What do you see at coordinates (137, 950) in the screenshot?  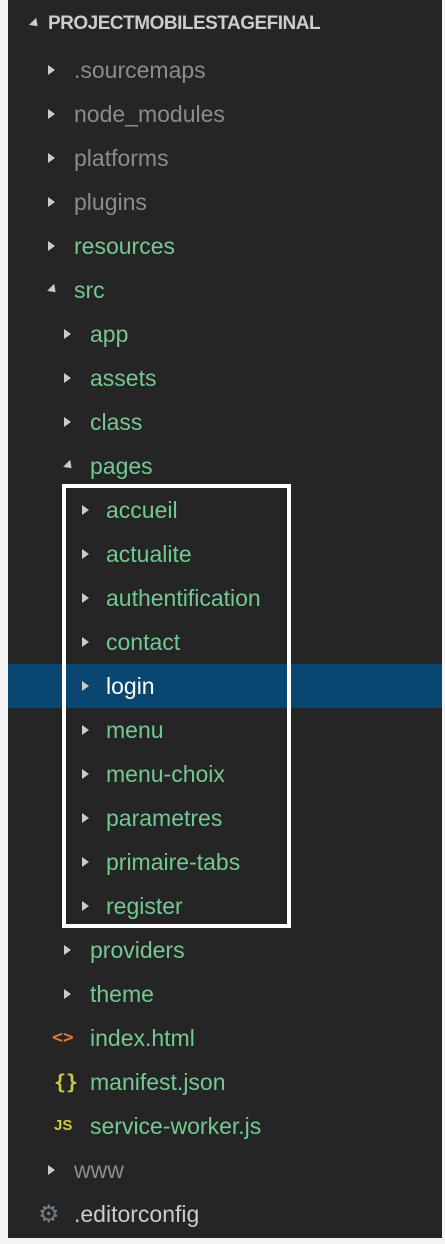 I see `tree-item-label: providers` at bounding box center [137, 950].